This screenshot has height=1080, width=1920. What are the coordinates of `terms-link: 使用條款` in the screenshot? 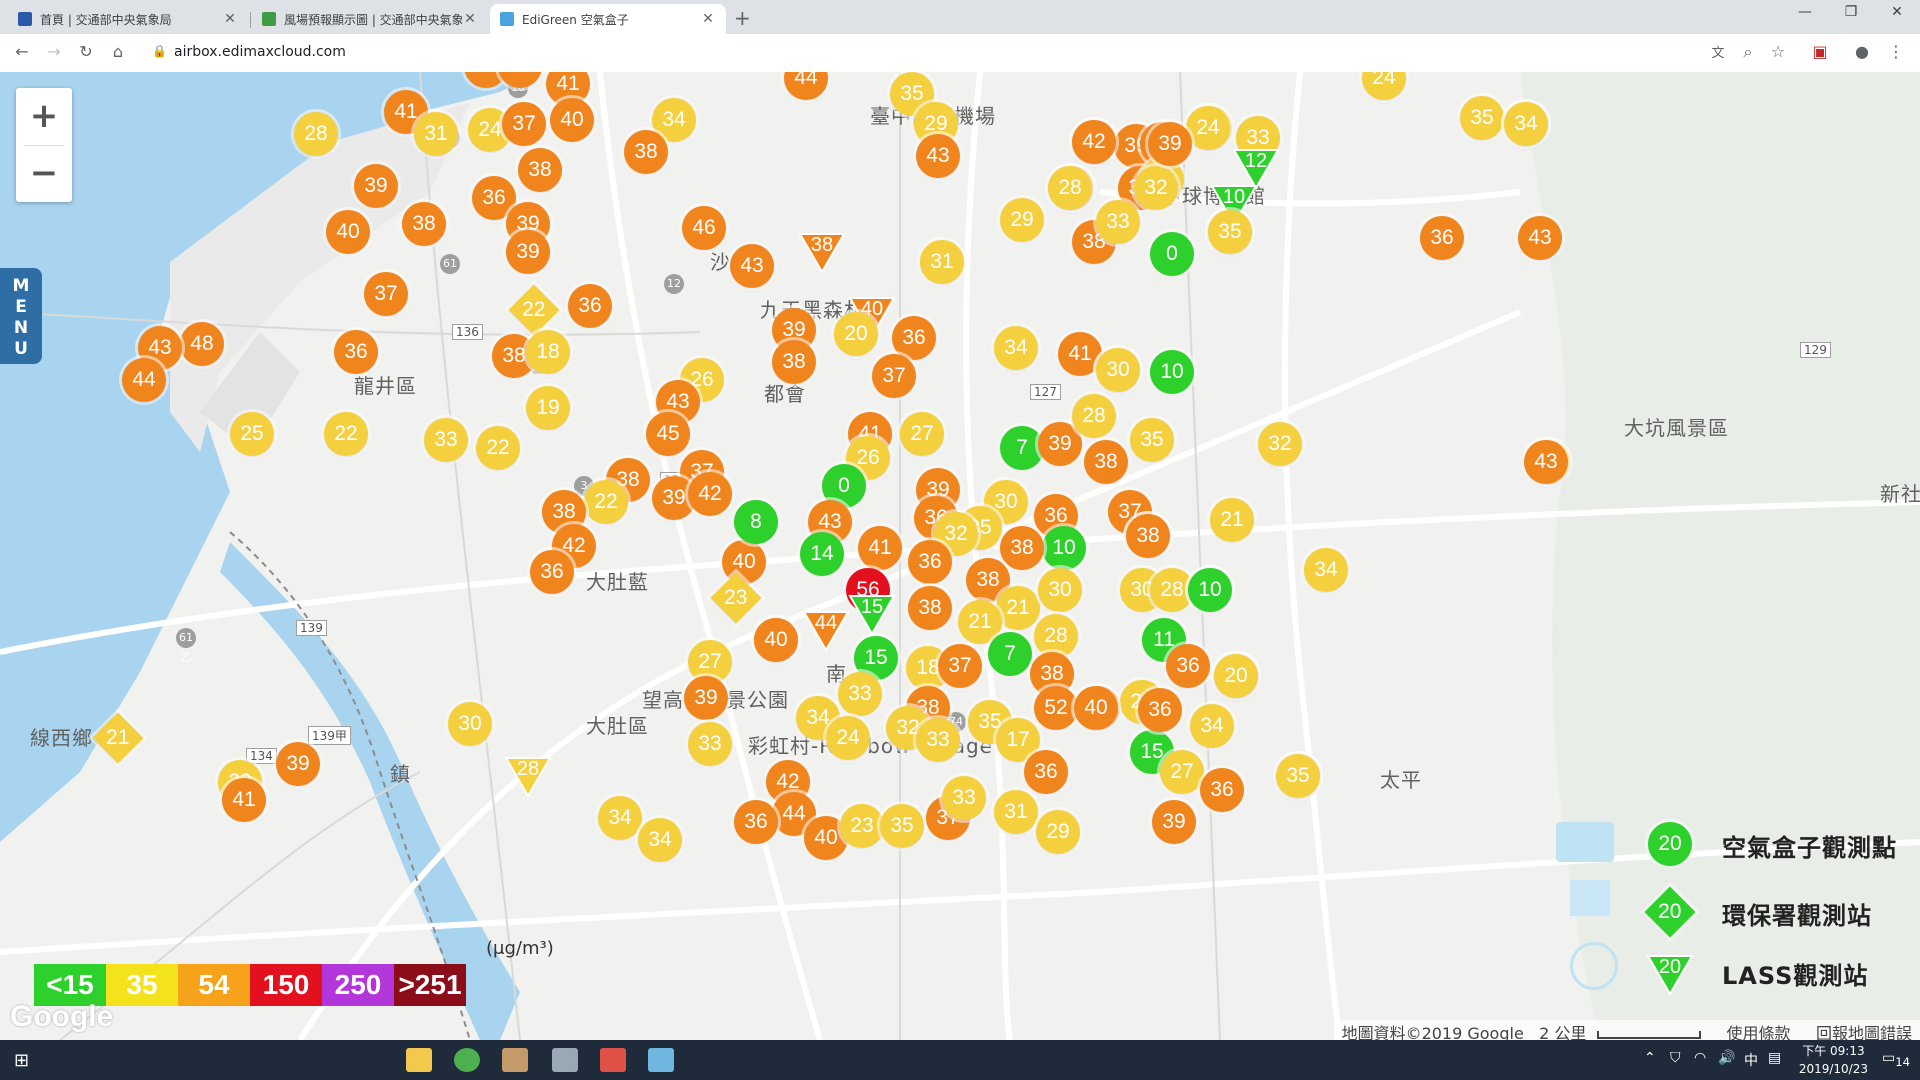 It's located at (1759, 1032).